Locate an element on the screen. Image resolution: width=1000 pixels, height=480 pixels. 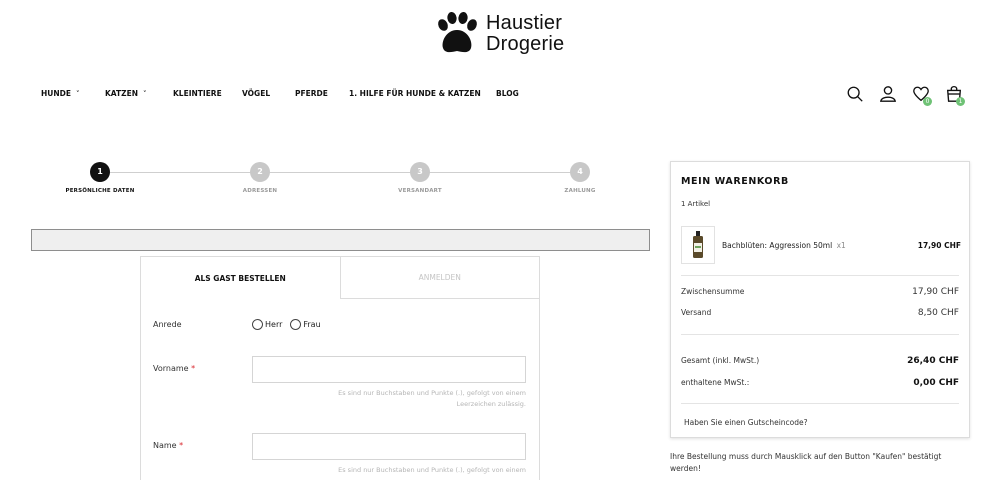
step-label: ZAHLUNG is located at coordinates (580, 191).